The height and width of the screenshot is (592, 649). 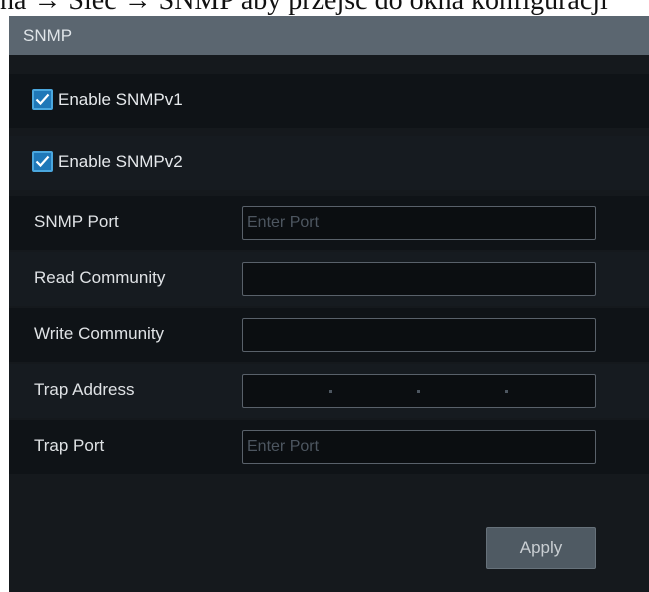 What do you see at coordinates (84, 389) in the screenshot?
I see `trap-address-label: Trap Address` at bounding box center [84, 389].